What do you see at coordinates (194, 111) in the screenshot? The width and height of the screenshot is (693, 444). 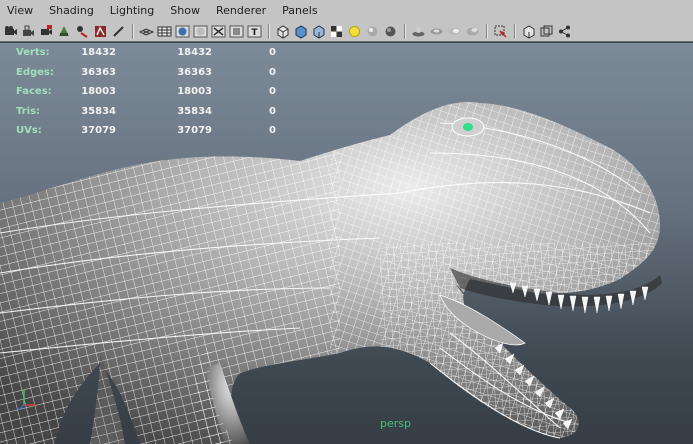 I see `hud-value-object: 35834` at bounding box center [194, 111].